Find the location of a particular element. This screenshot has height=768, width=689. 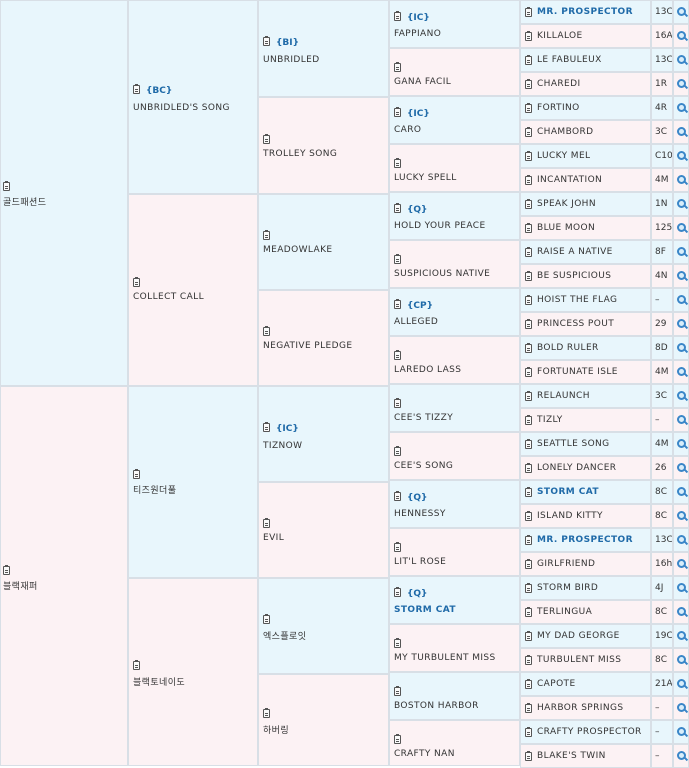

horse-name: MEADOWLAKE is located at coordinates (298, 250).